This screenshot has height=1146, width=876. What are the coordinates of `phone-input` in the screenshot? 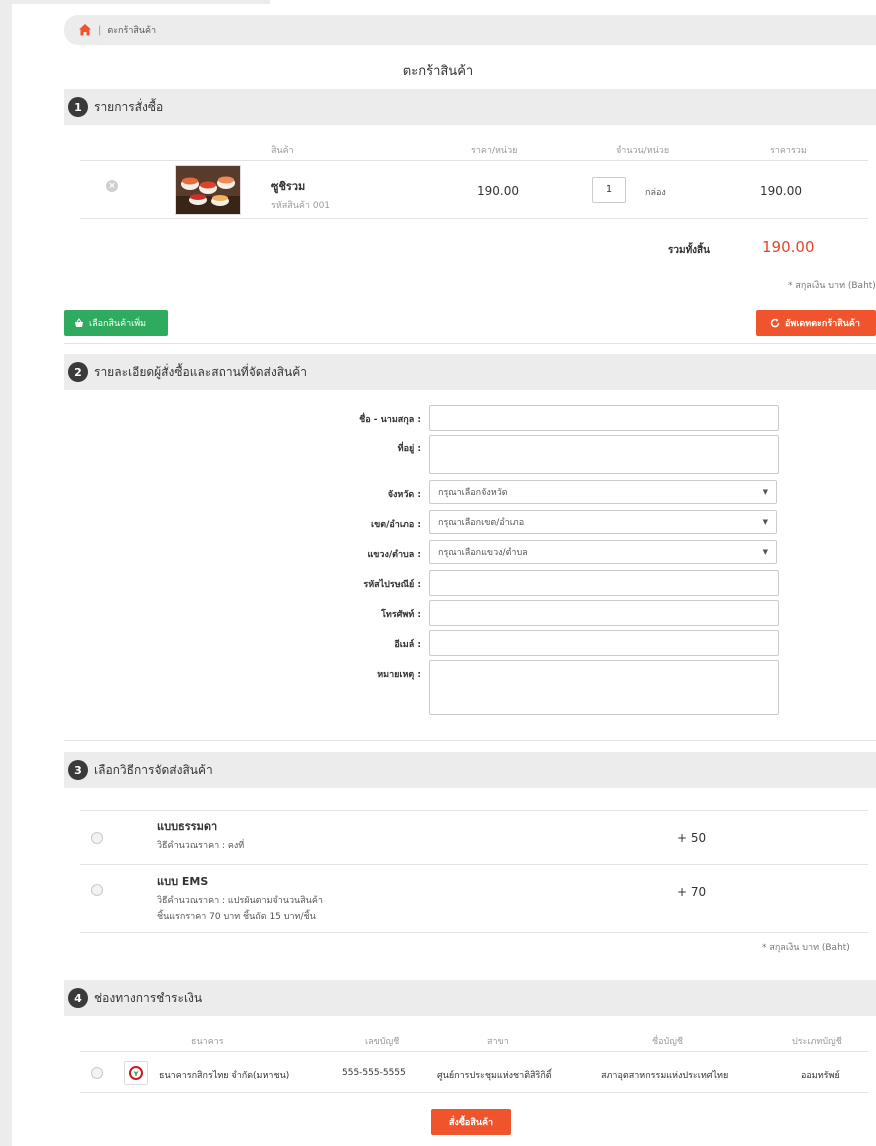 It's located at (604, 613).